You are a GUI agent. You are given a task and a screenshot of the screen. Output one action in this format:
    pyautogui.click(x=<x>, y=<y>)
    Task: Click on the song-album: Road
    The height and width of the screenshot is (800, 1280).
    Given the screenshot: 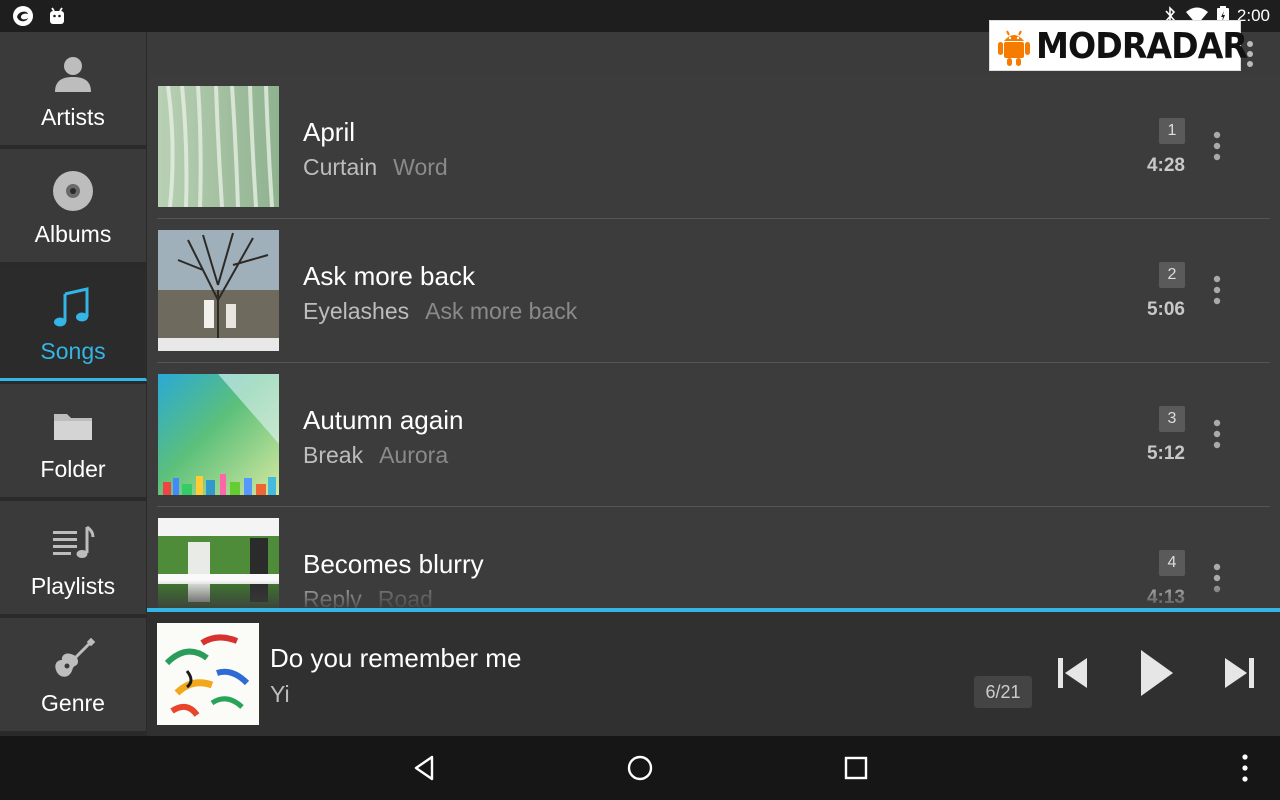 What is the action you would take?
    pyautogui.click(x=405, y=597)
    